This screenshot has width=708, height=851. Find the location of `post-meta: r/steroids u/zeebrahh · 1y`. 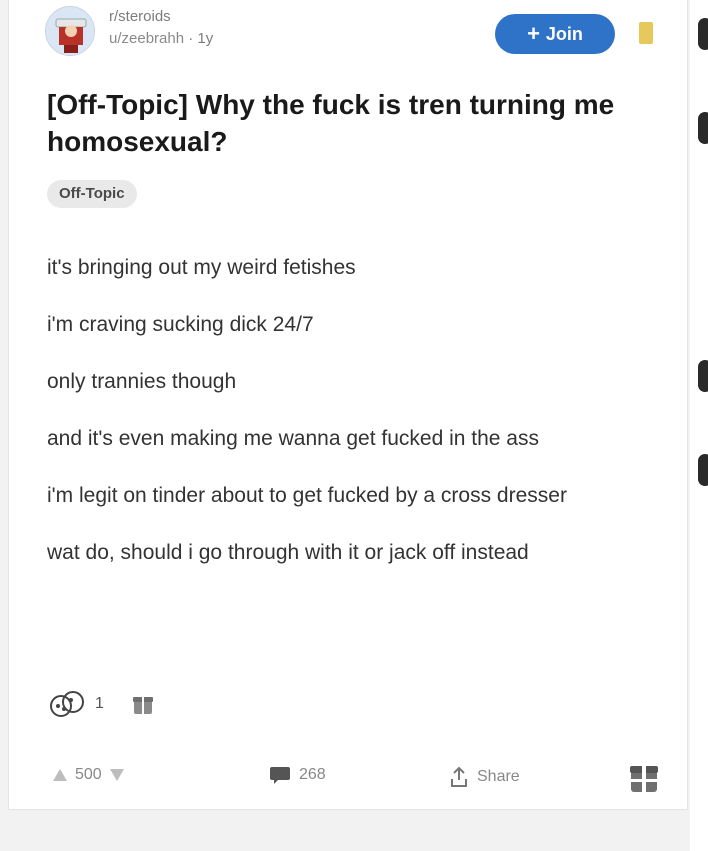

post-meta: r/steroids u/zeebrahh · 1y is located at coordinates (161, 28).